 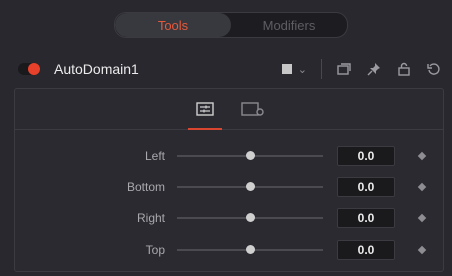 What do you see at coordinates (362, 69) in the screenshot?
I see `header-tools: ⌄` at bounding box center [362, 69].